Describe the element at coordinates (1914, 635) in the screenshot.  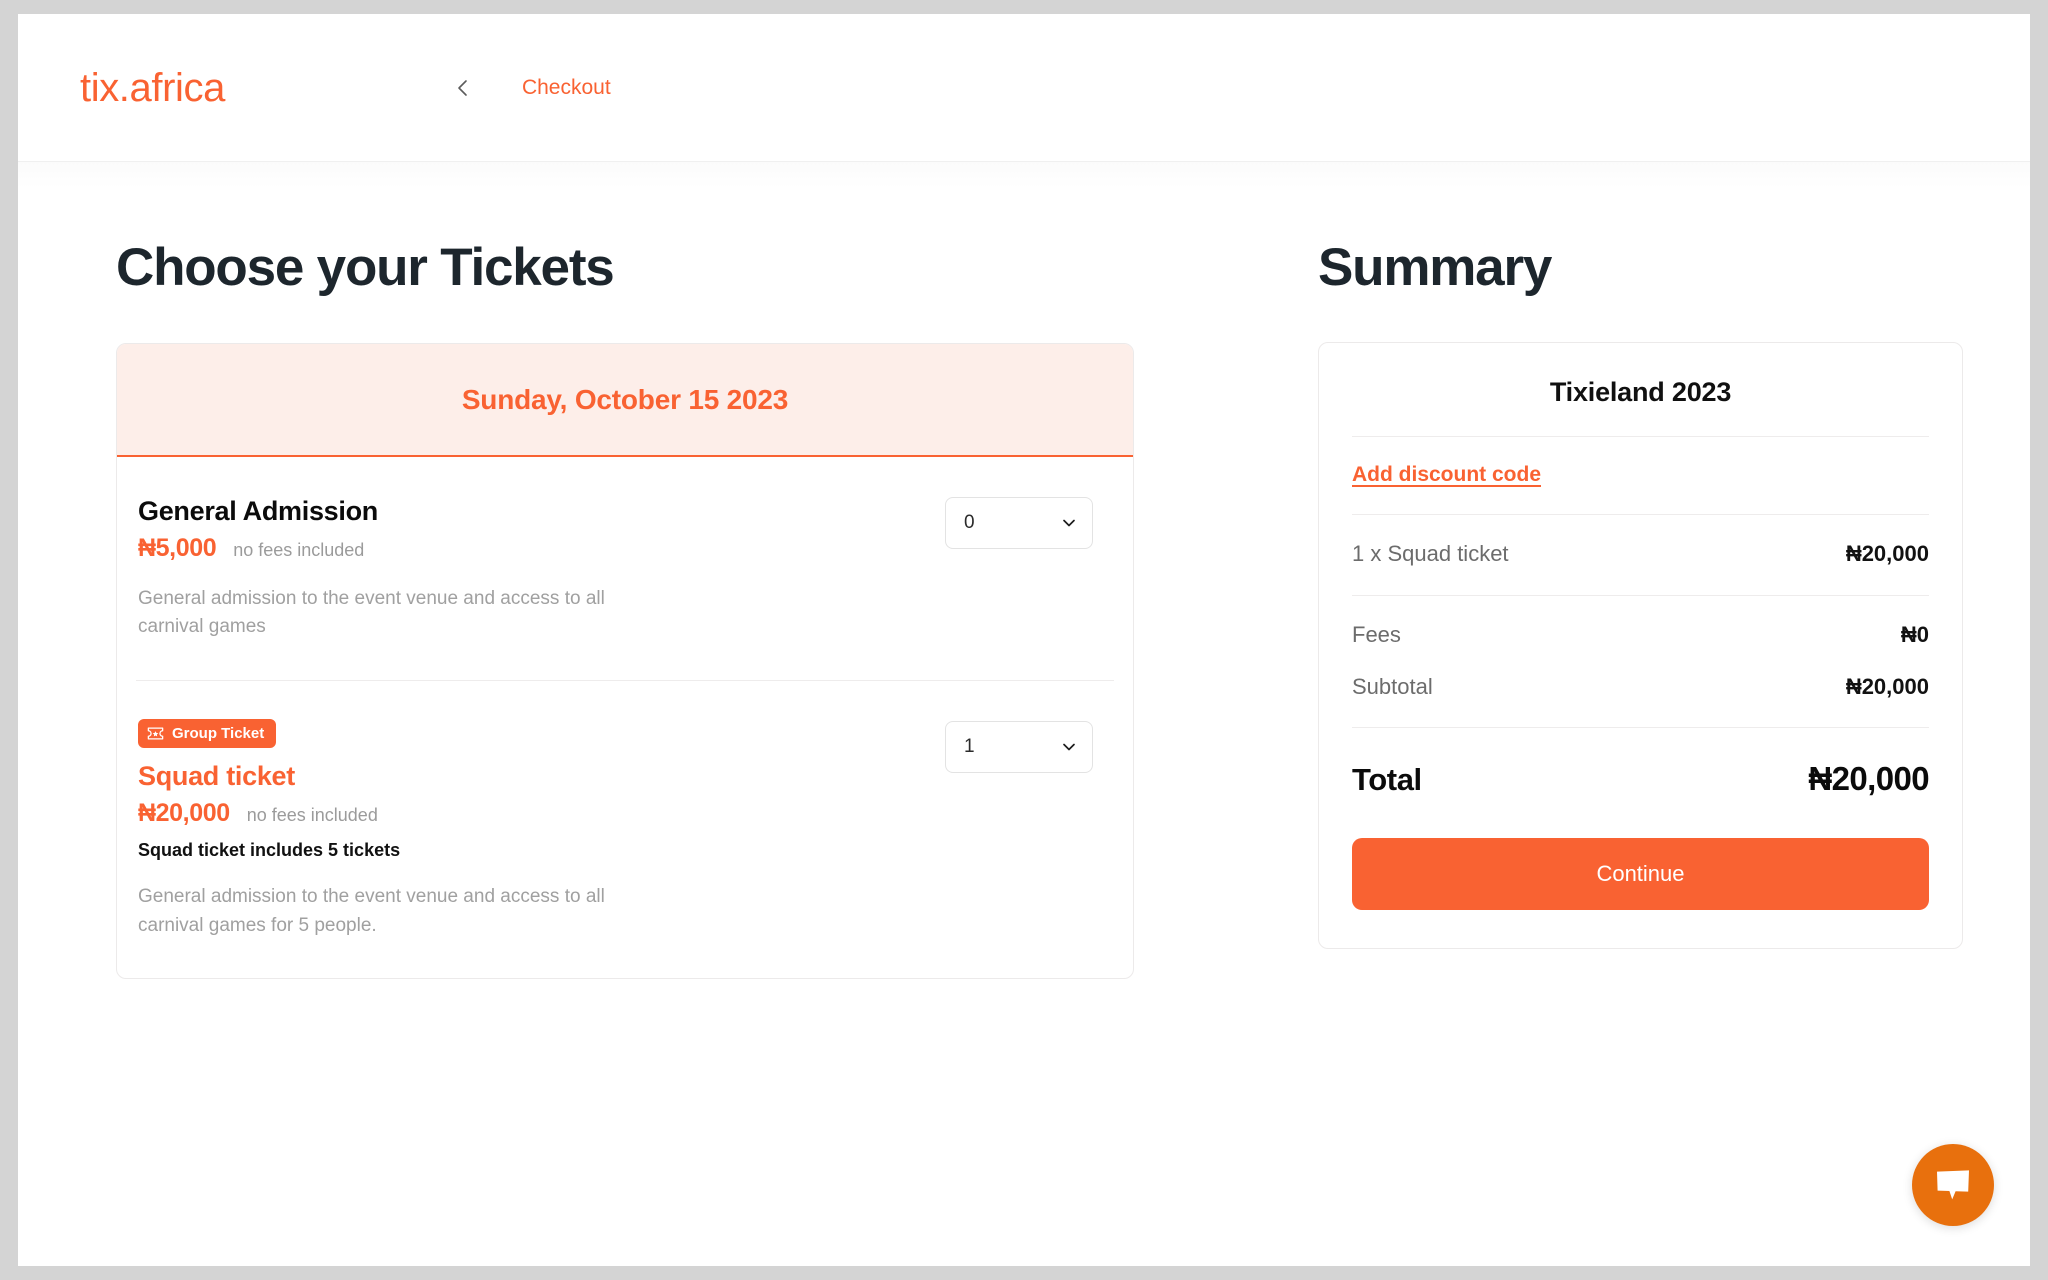
I see `fees-value: ₦0` at that location.